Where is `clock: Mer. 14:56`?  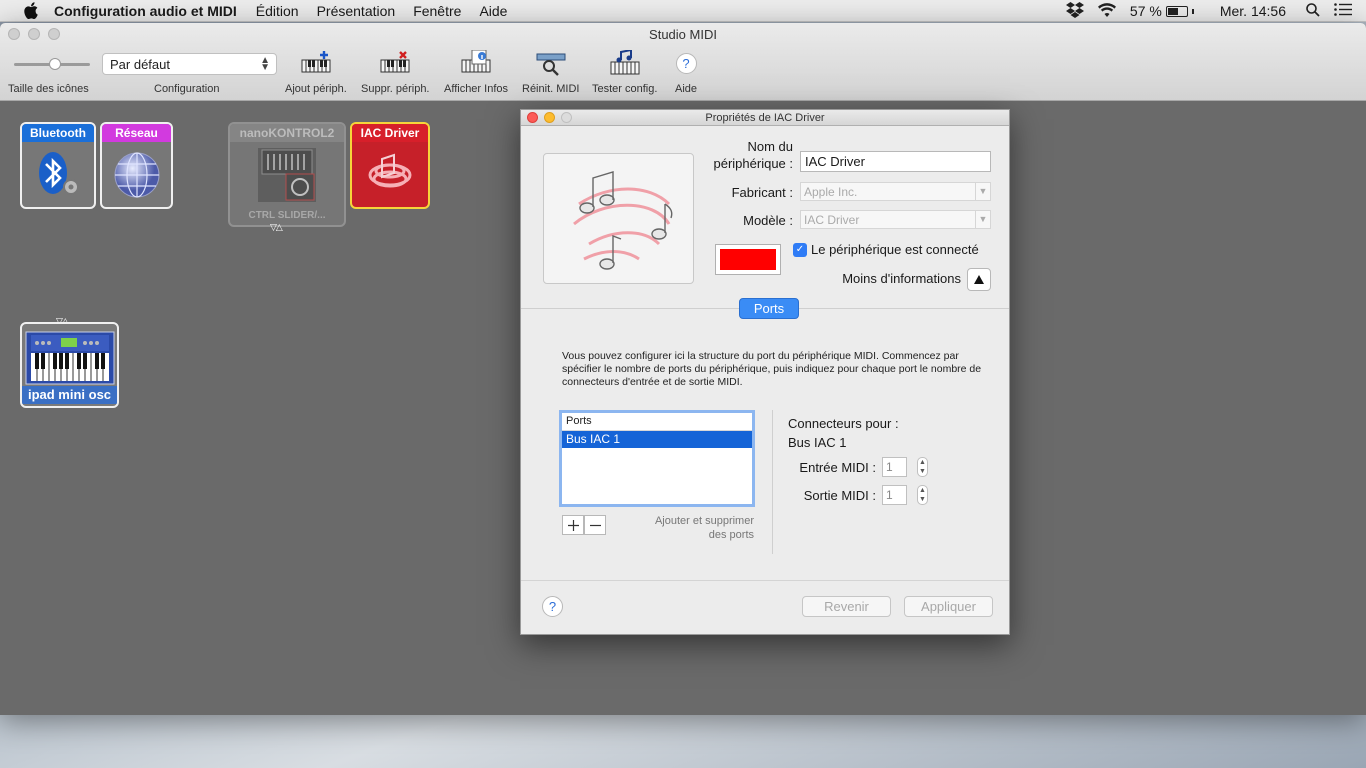 clock: Mer. 14:56 is located at coordinates (1253, 11).